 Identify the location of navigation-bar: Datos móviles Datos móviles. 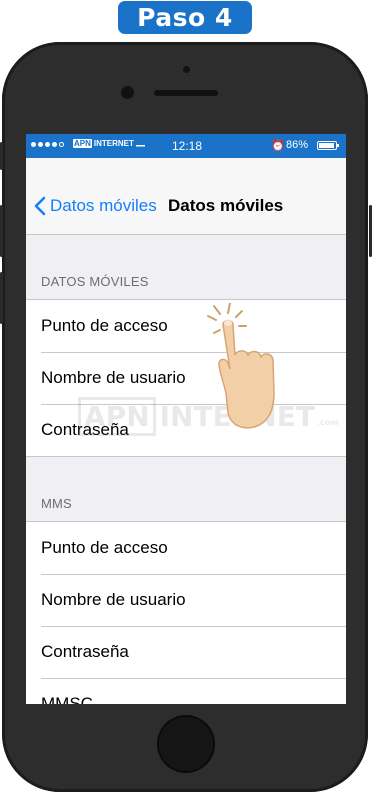
(186, 196).